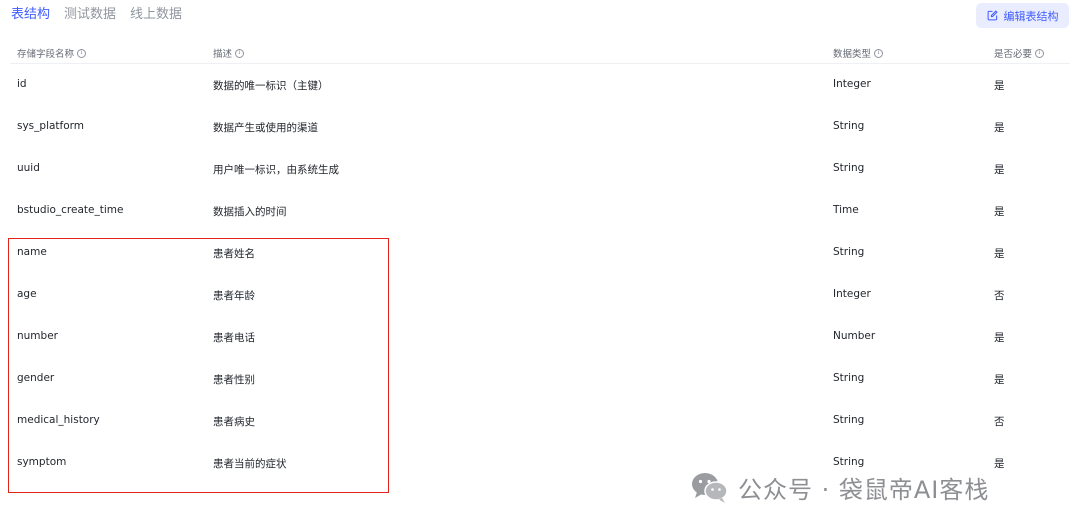 Image resolution: width=1080 pixels, height=530 pixels. I want to click on tab-test-data: 测试数据, so click(90, 15).